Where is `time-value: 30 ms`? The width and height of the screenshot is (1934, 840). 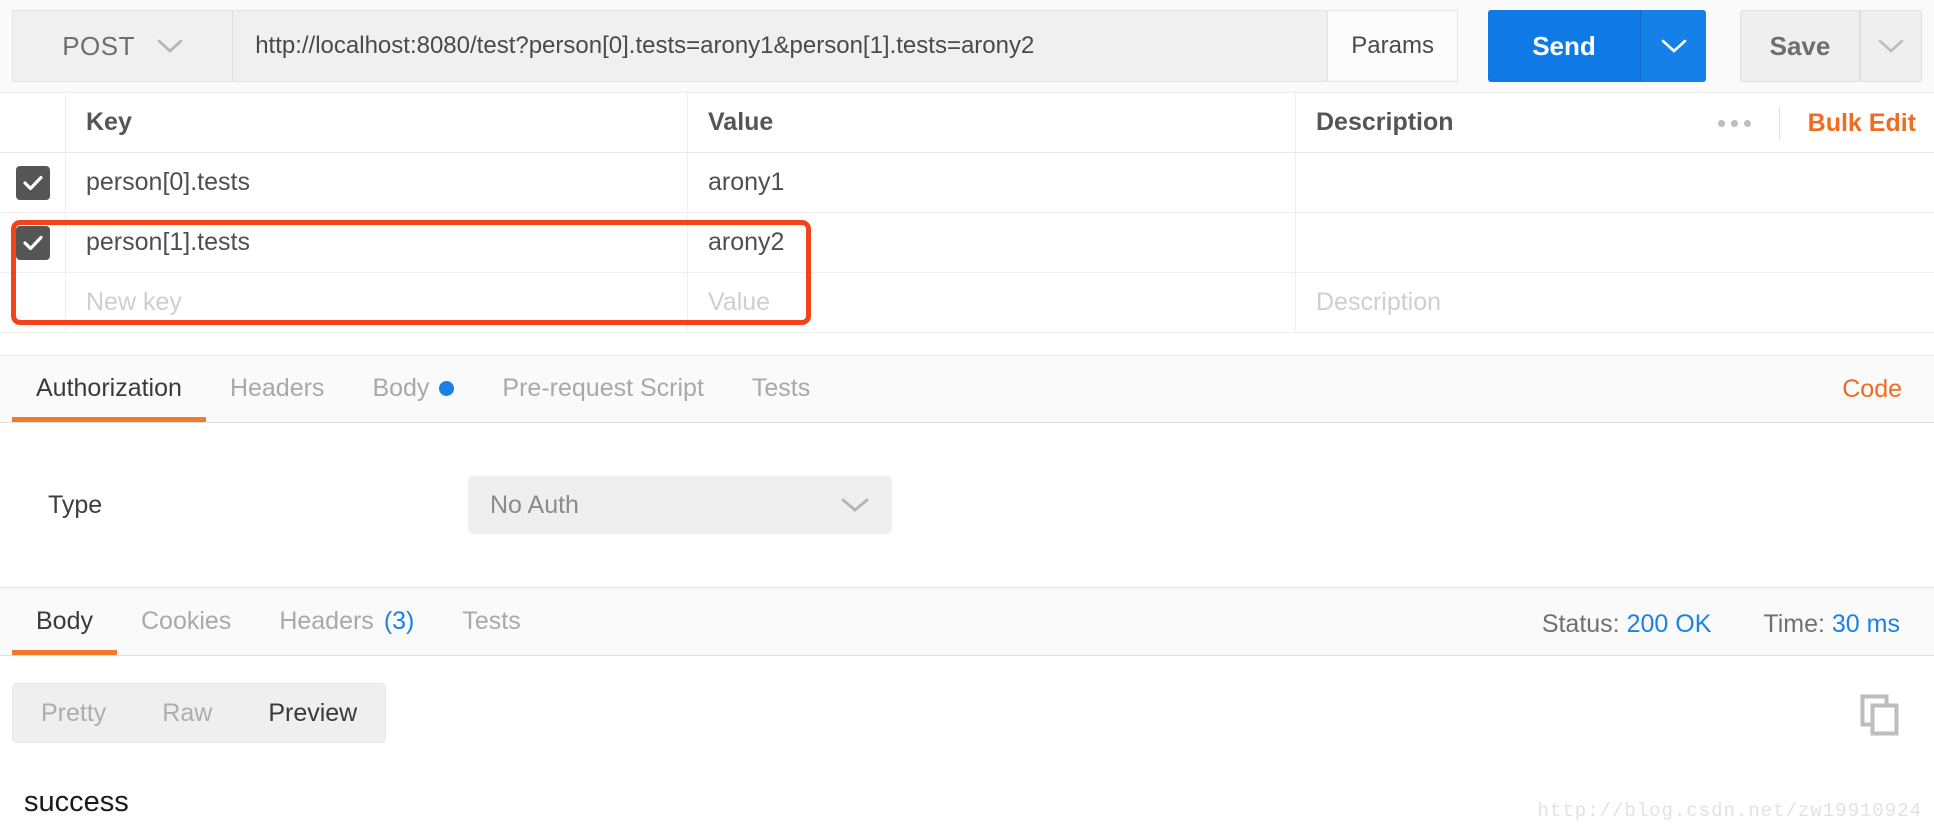
time-value: 30 ms is located at coordinates (1865, 624).